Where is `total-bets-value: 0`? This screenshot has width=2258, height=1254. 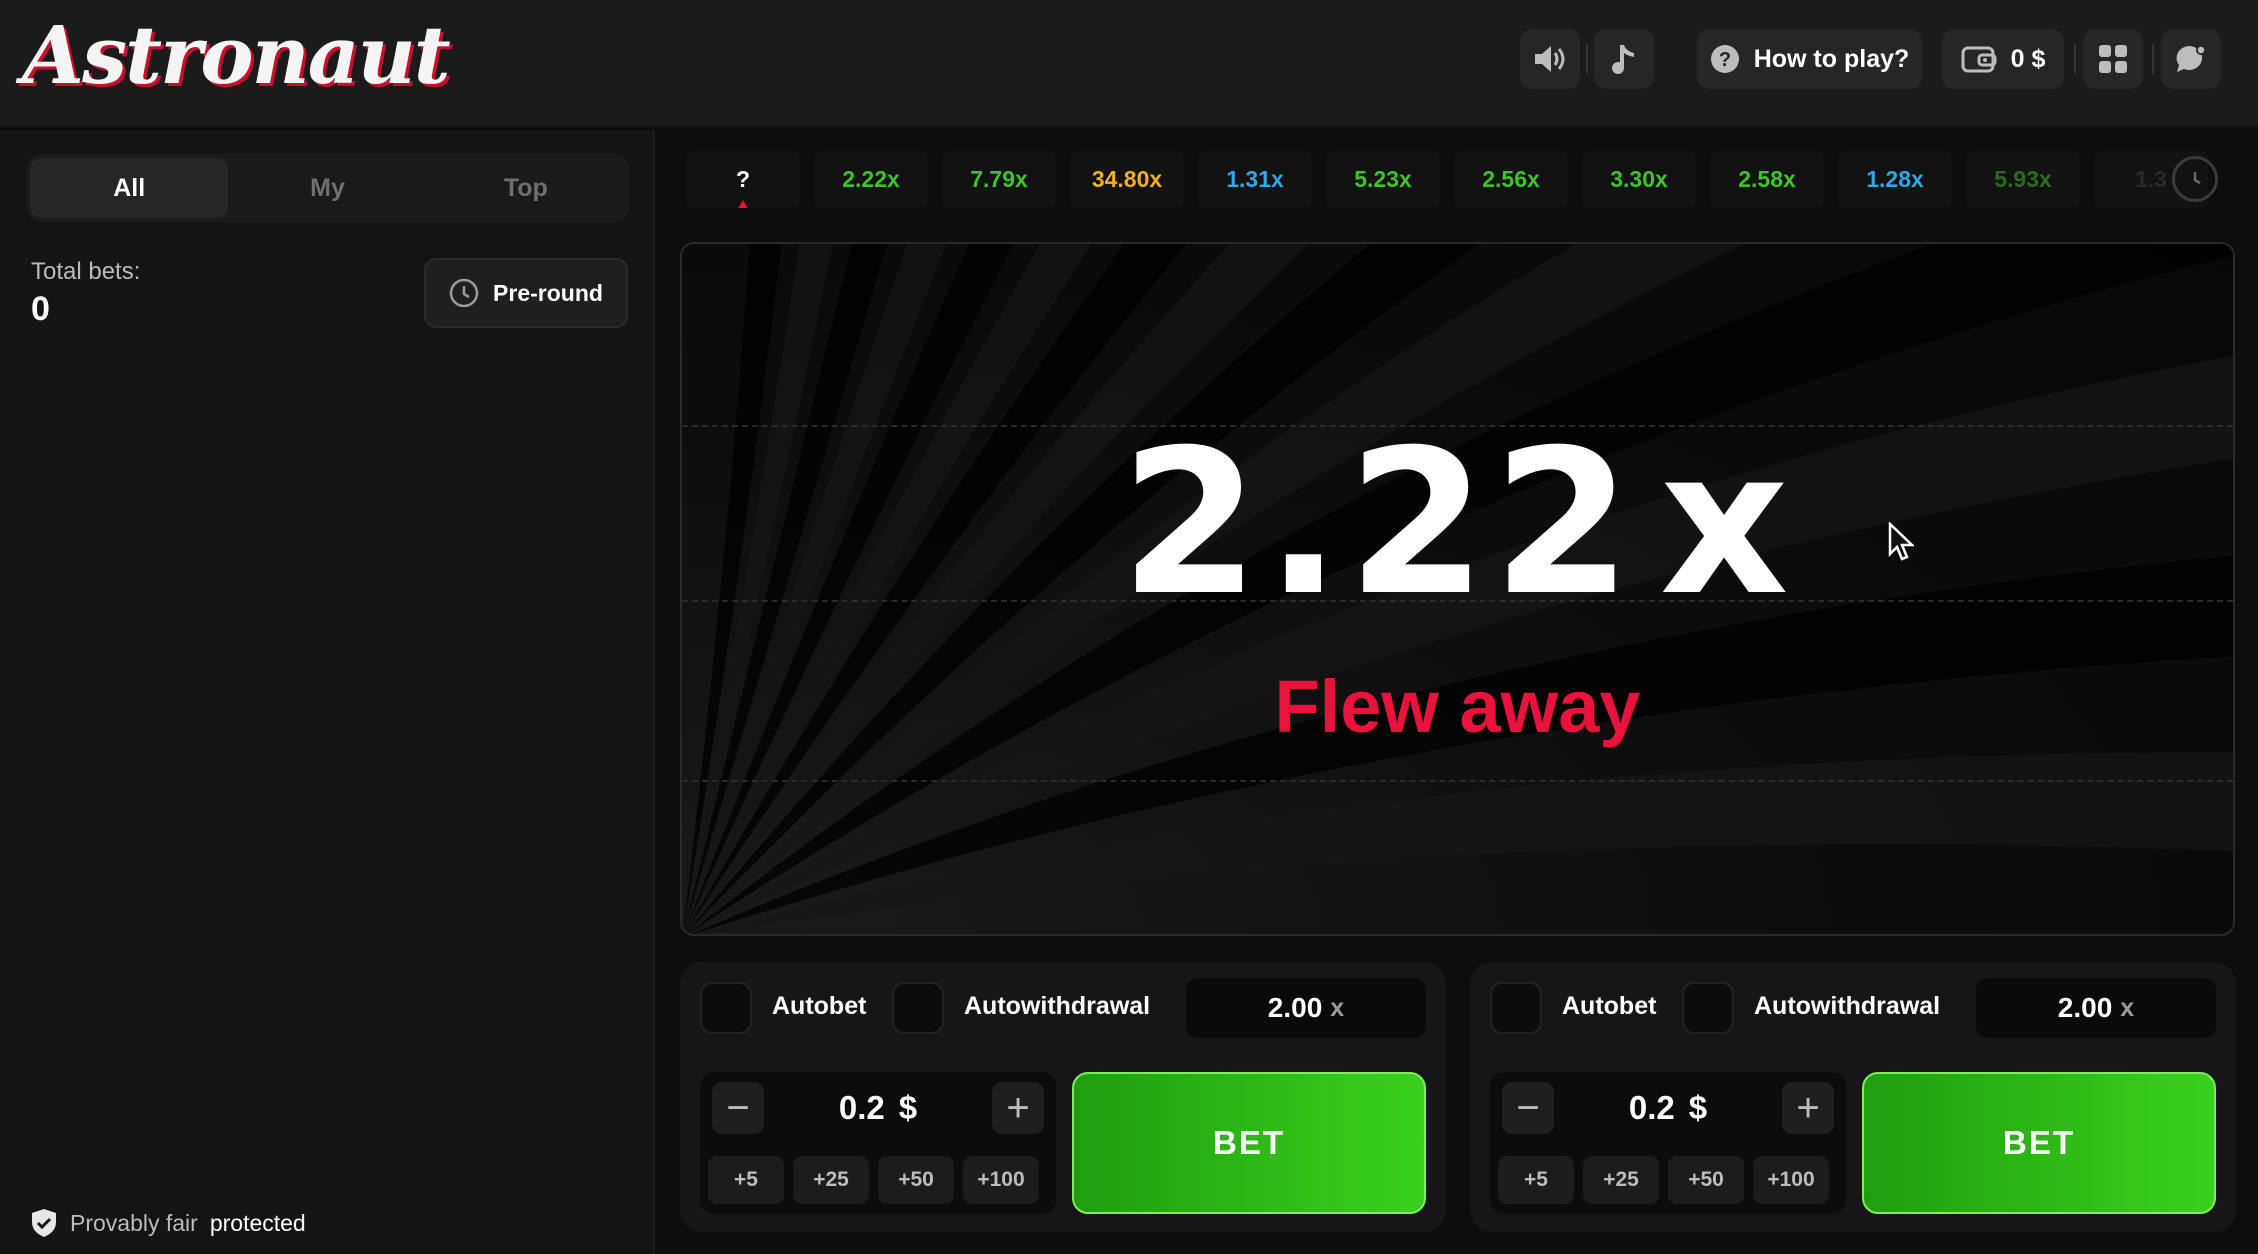 total-bets-value: 0 is located at coordinates (40, 309).